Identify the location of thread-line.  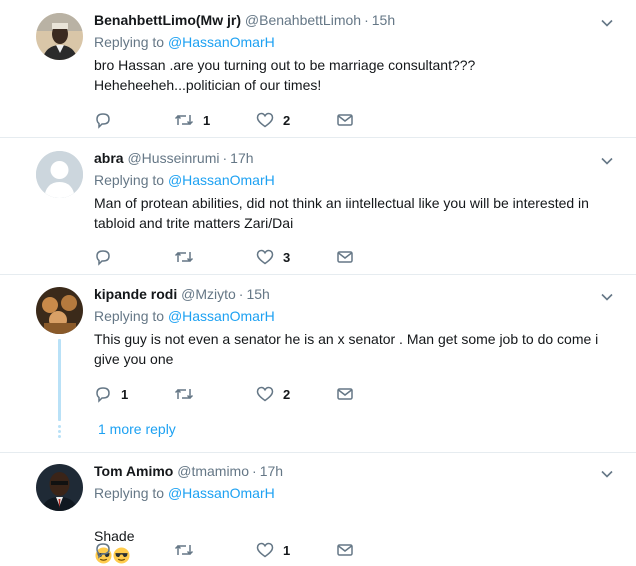
(59, 380).